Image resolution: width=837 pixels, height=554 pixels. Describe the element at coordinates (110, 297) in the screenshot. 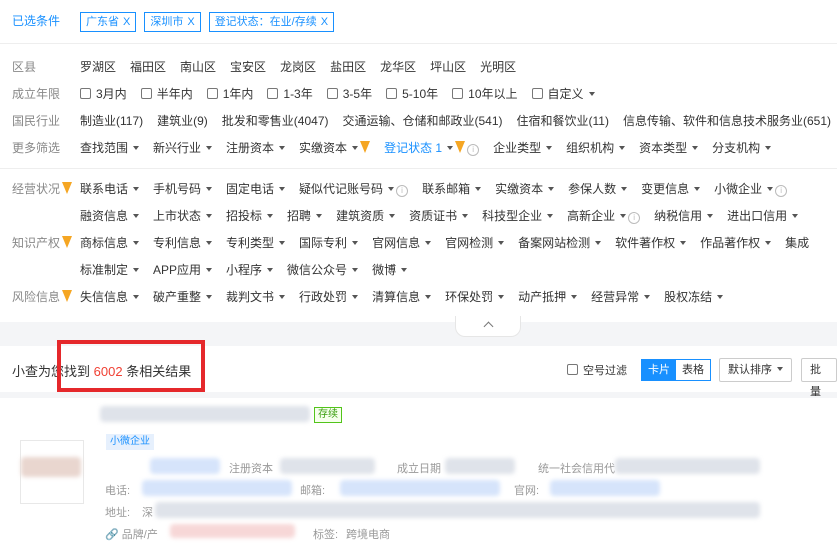

I see `filter-dropdown: 失信信息` at that location.